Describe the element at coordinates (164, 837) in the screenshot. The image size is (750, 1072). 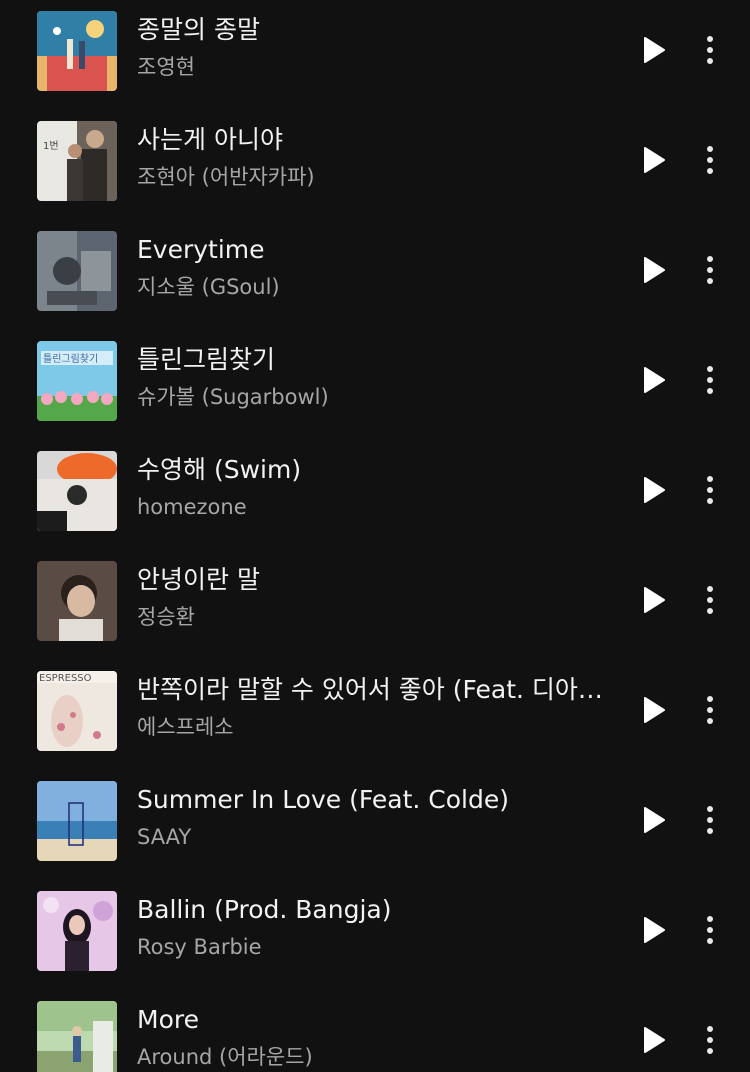
I see `track-artist: SAAY` at that location.